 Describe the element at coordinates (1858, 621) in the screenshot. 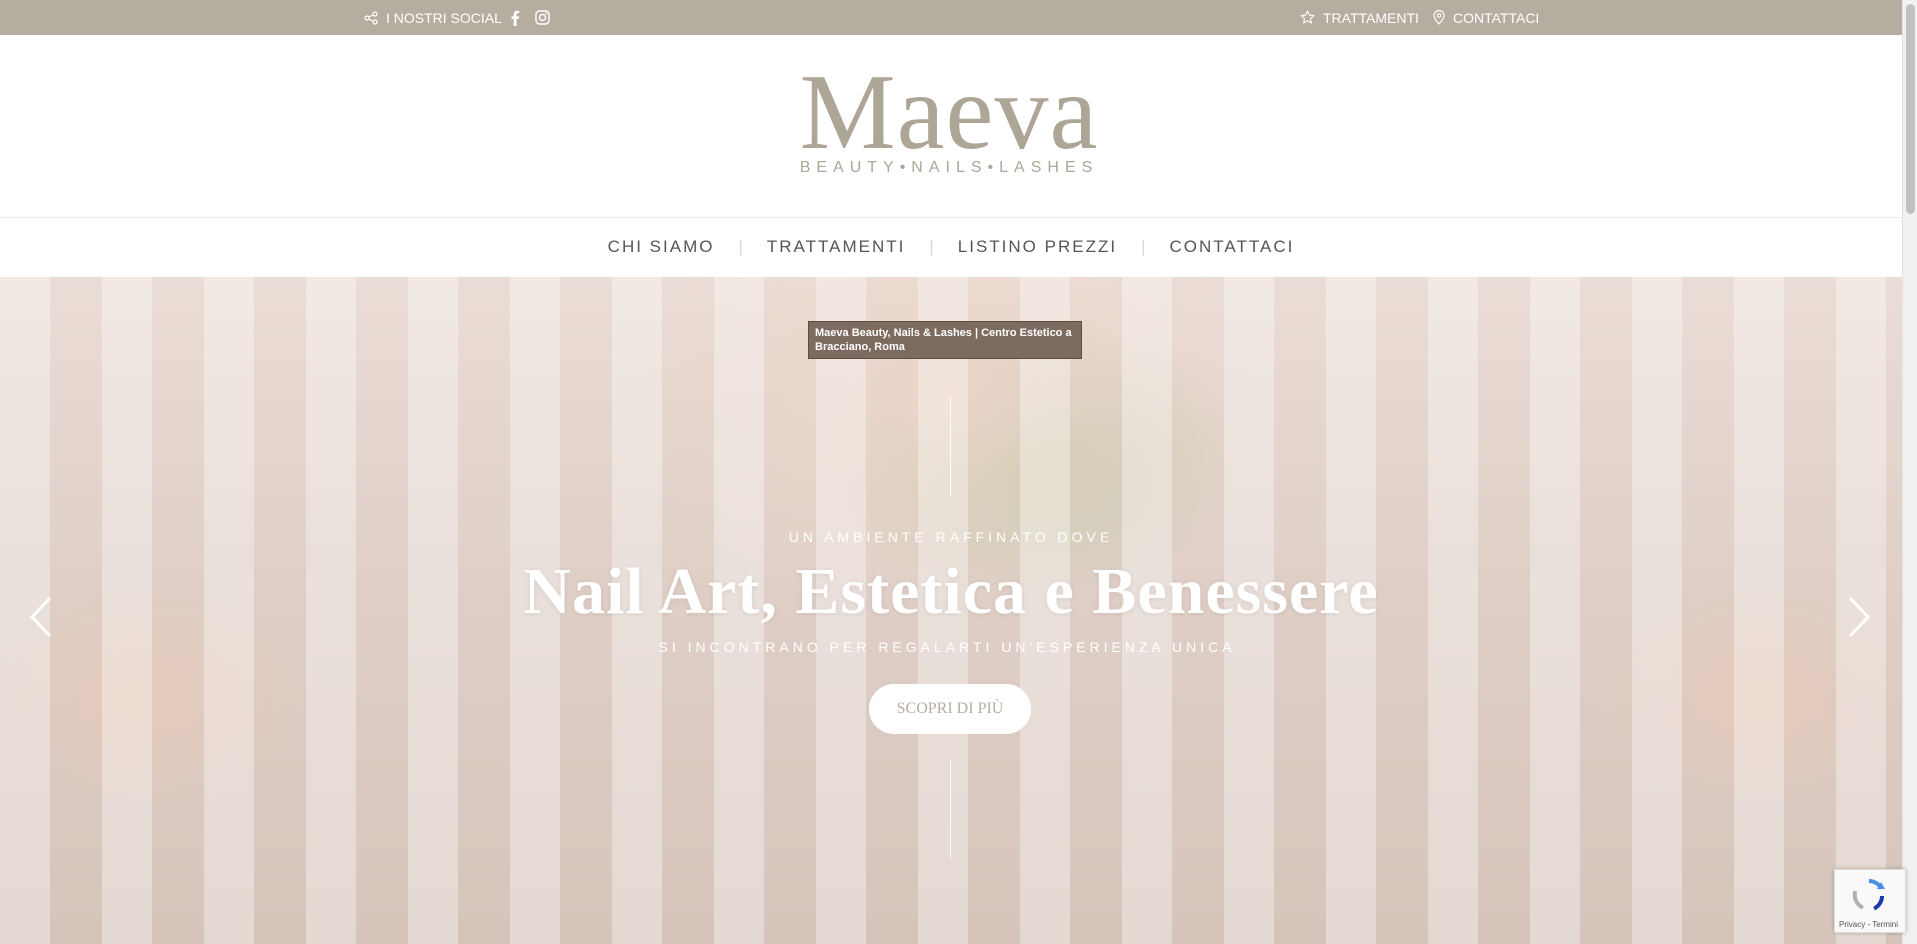

I see `chevron-right-icon` at that location.